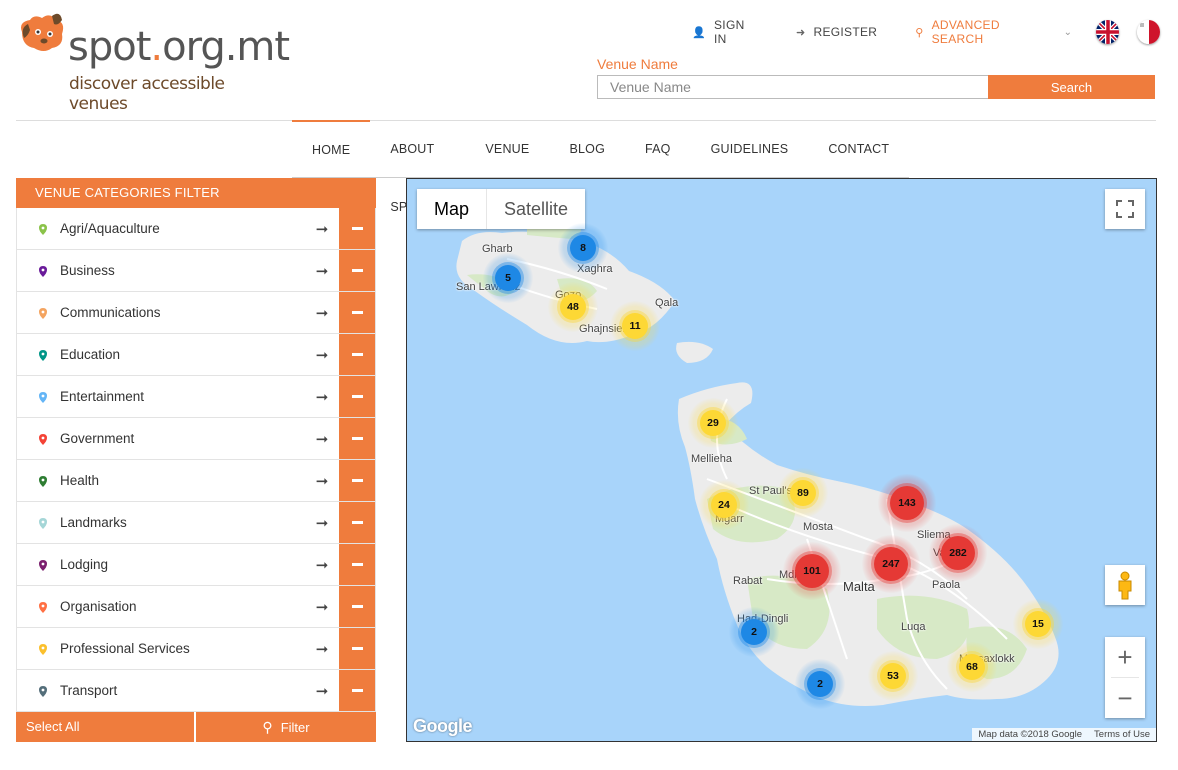 The image size is (1178, 770). I want to click on nav-about-spot: ABOUT SPOT, so click(417, 167).